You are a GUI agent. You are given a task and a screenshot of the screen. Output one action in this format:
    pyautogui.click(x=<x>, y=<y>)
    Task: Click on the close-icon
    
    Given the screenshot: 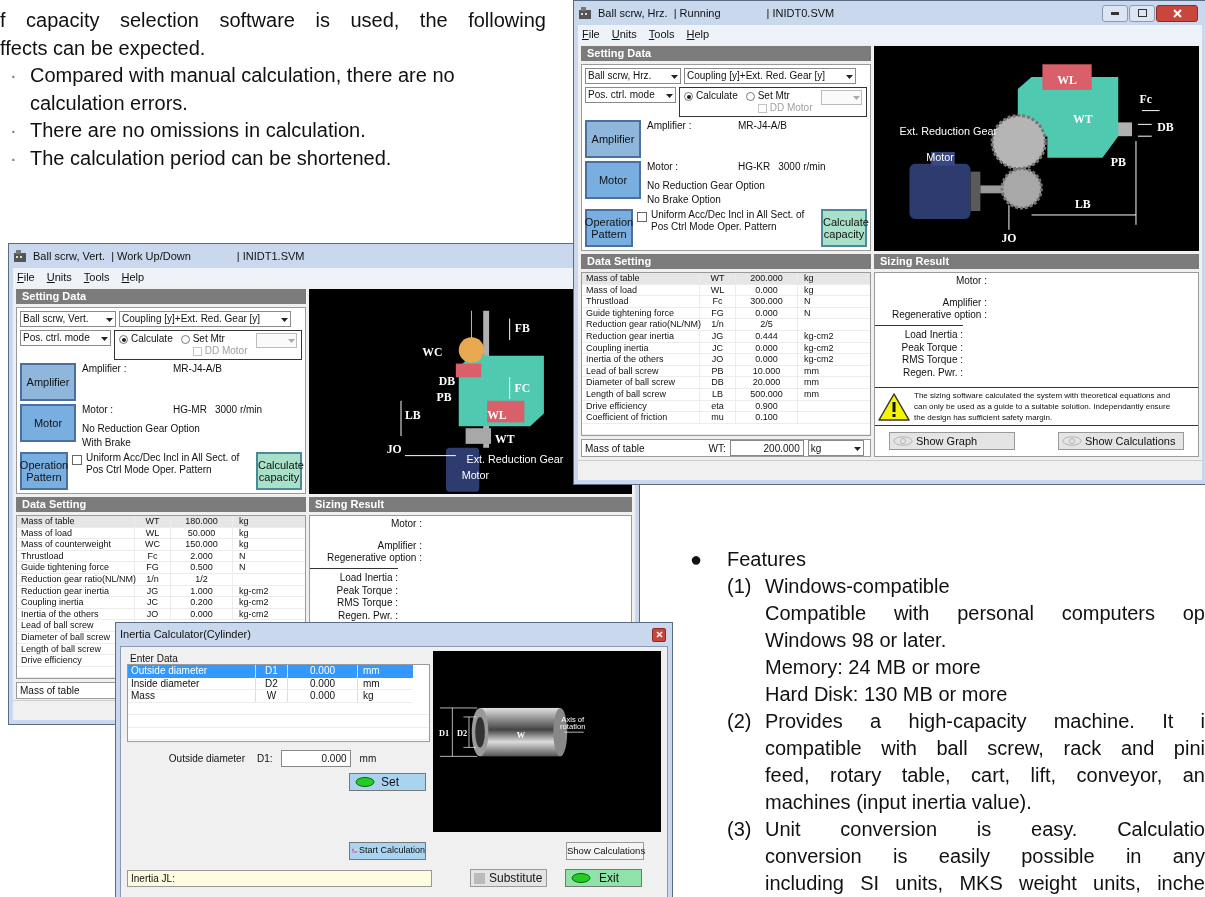 What is the action you would take?
    pyautogui.click(x=659, y=634)
    